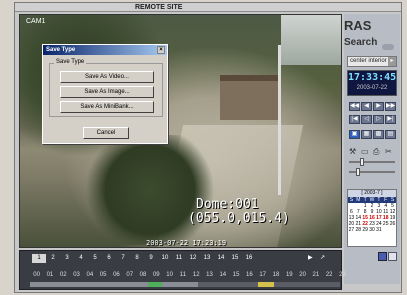 This screenshot has height=295, width=407. I want to click on play-icon: ▶, so click(378, 106).